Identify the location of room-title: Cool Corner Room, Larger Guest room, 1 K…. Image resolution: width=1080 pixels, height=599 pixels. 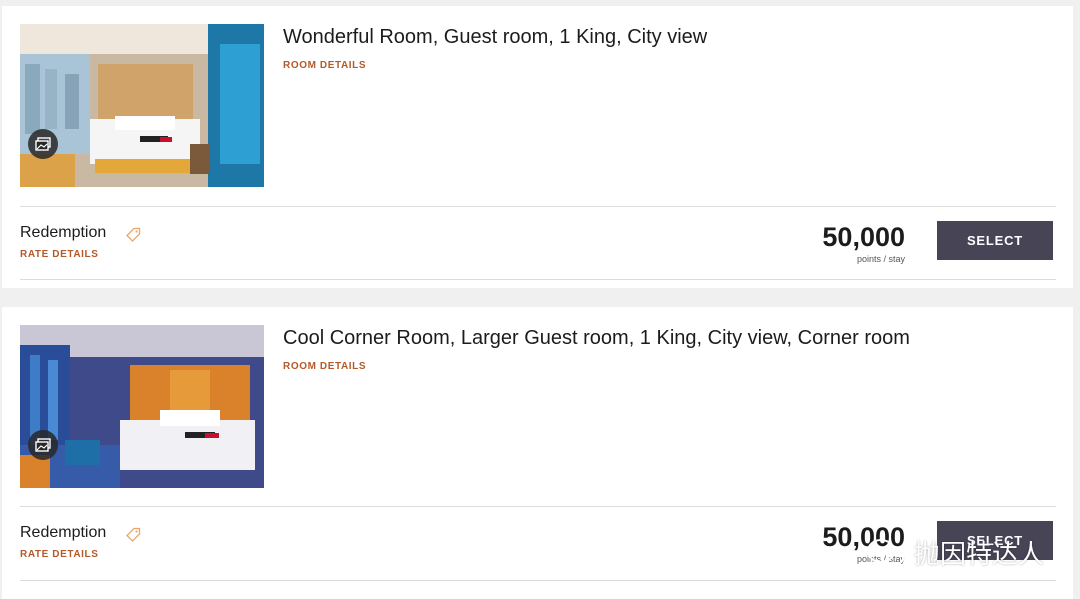
(596, 338).